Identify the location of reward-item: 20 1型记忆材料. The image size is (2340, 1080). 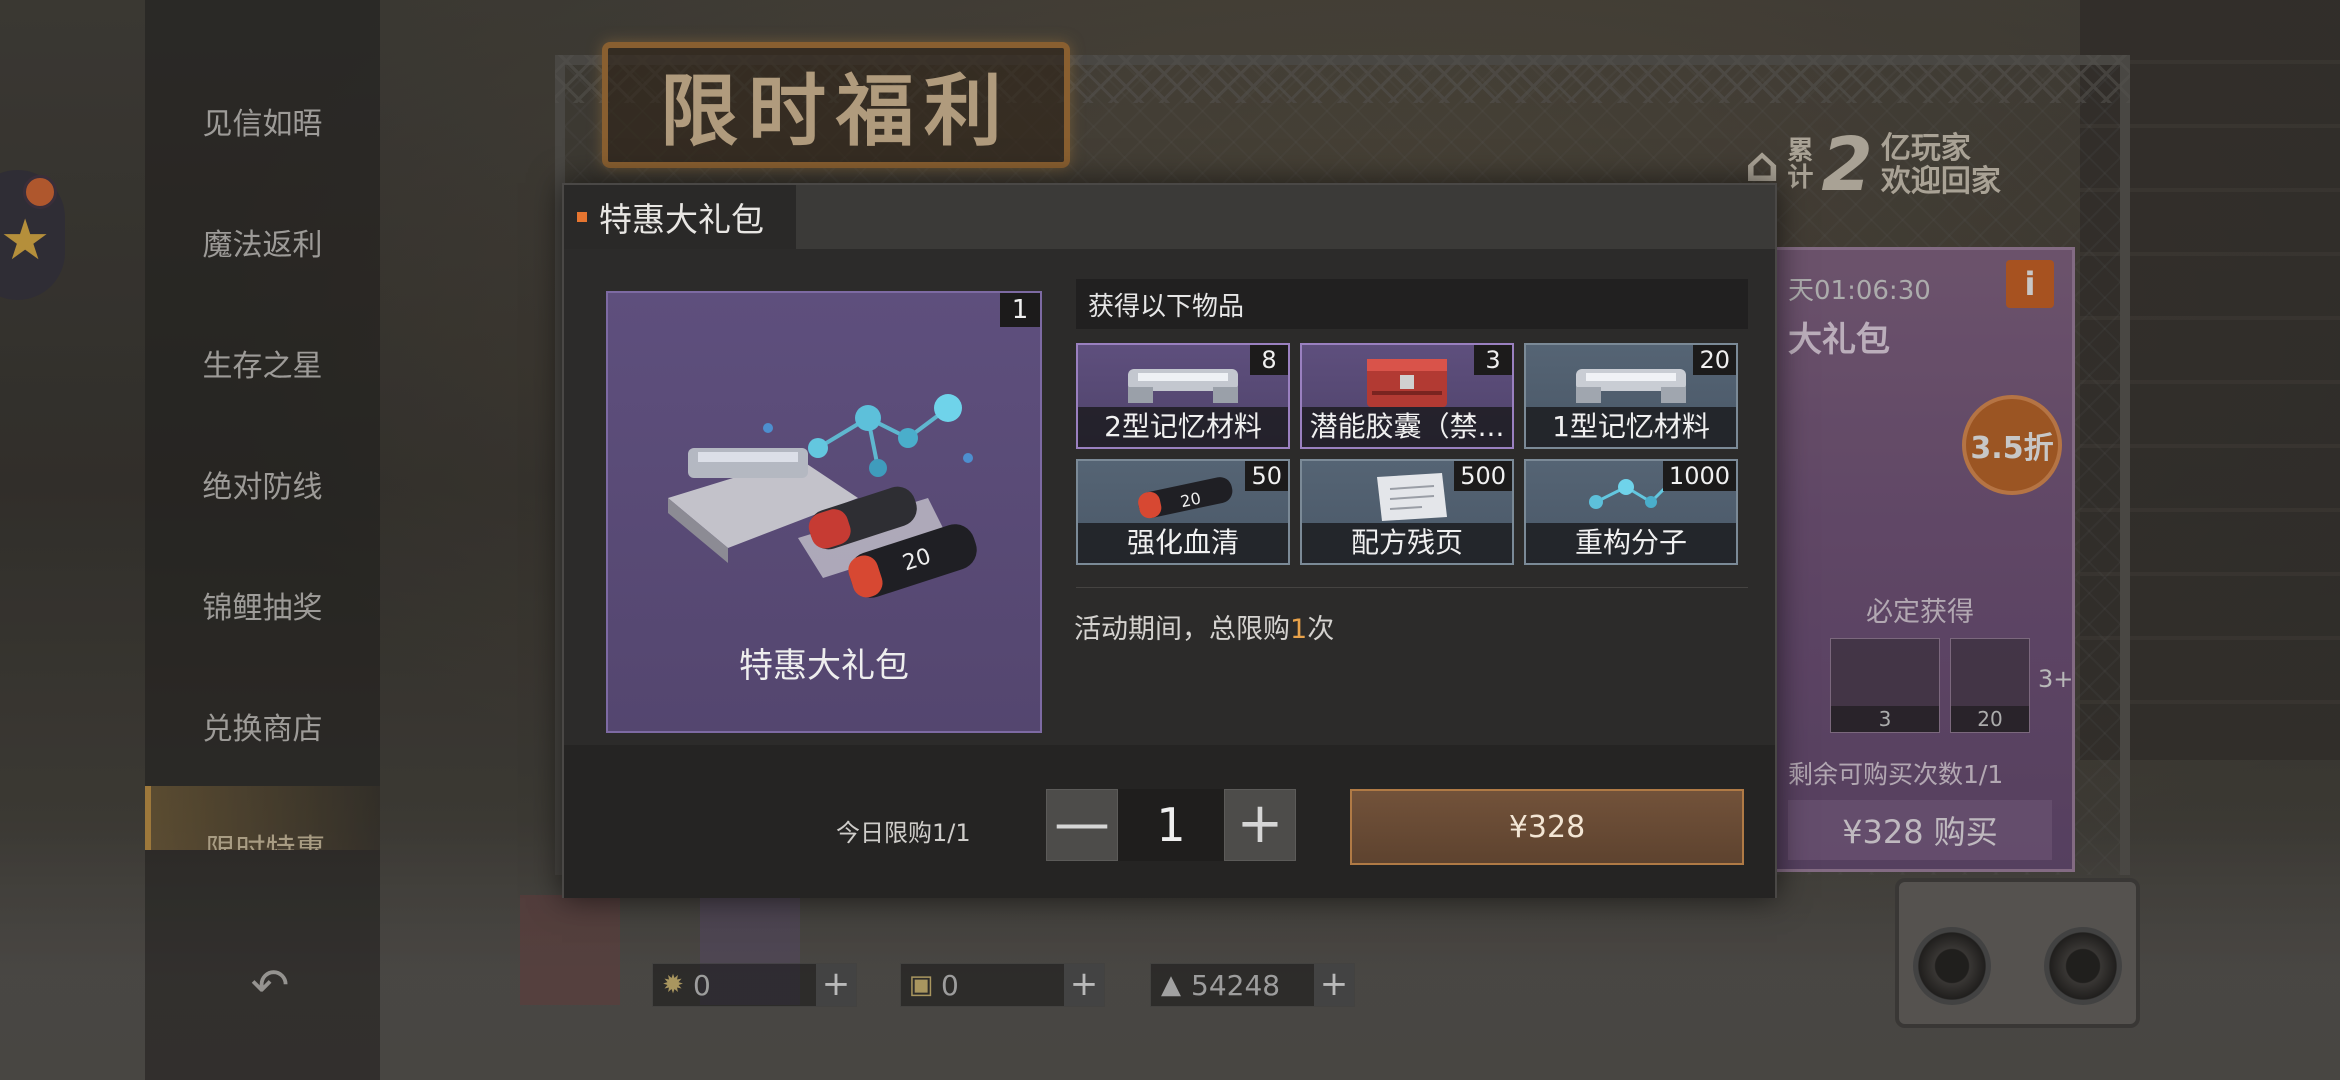
(1631, 396).